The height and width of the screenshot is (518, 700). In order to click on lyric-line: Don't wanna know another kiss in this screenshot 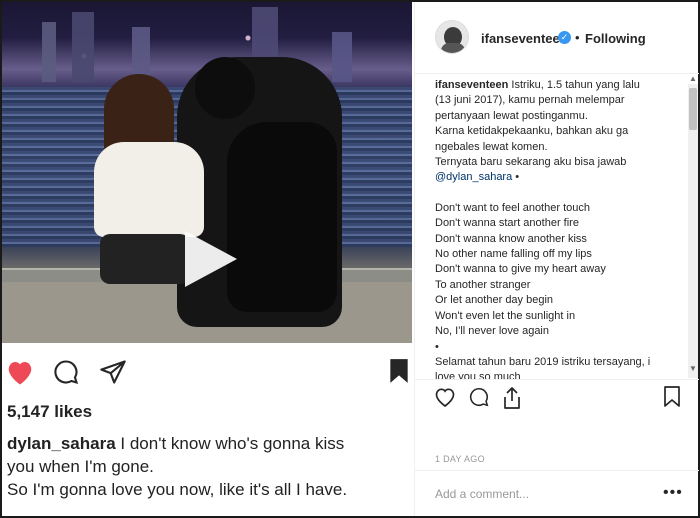, I will do `click(511, 238)`.